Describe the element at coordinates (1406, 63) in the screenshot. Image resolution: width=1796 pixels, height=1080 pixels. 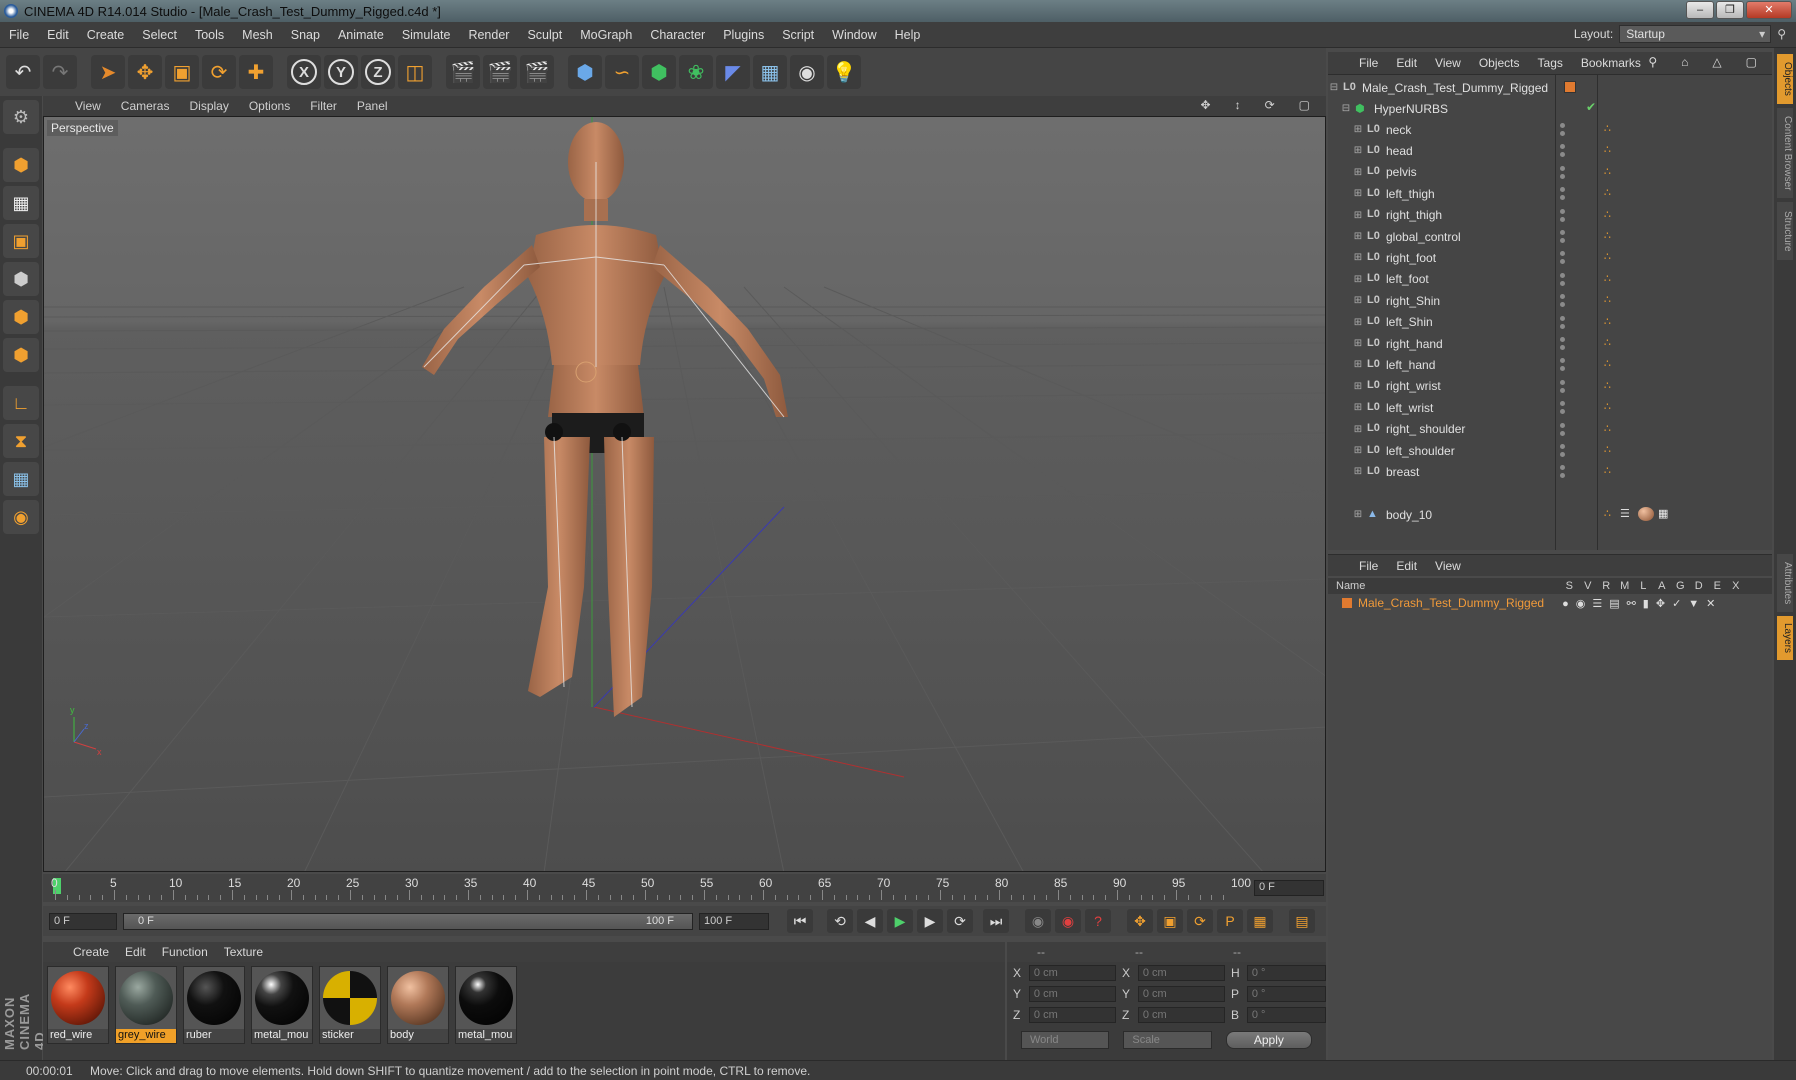
I see `om-menu-edit: Edit` at that location.